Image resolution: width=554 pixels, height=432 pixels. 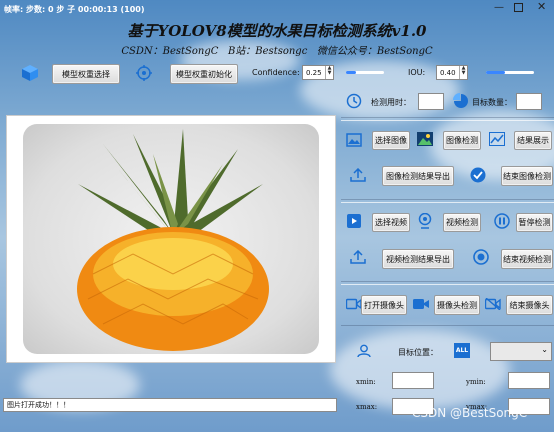 I want to click on model-select-button: 模型权重选择, so click(x=86, y=74).